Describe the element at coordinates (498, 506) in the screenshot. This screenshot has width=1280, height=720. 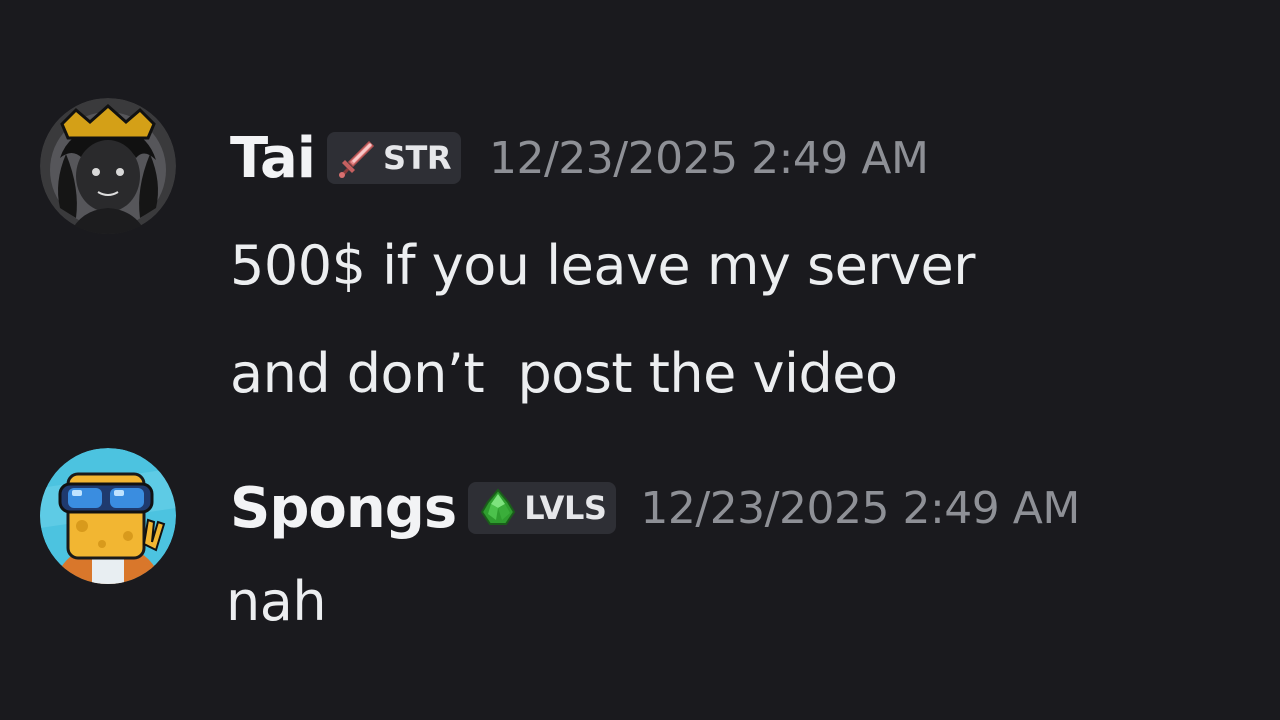
I see `green-gem-icon` at that location.